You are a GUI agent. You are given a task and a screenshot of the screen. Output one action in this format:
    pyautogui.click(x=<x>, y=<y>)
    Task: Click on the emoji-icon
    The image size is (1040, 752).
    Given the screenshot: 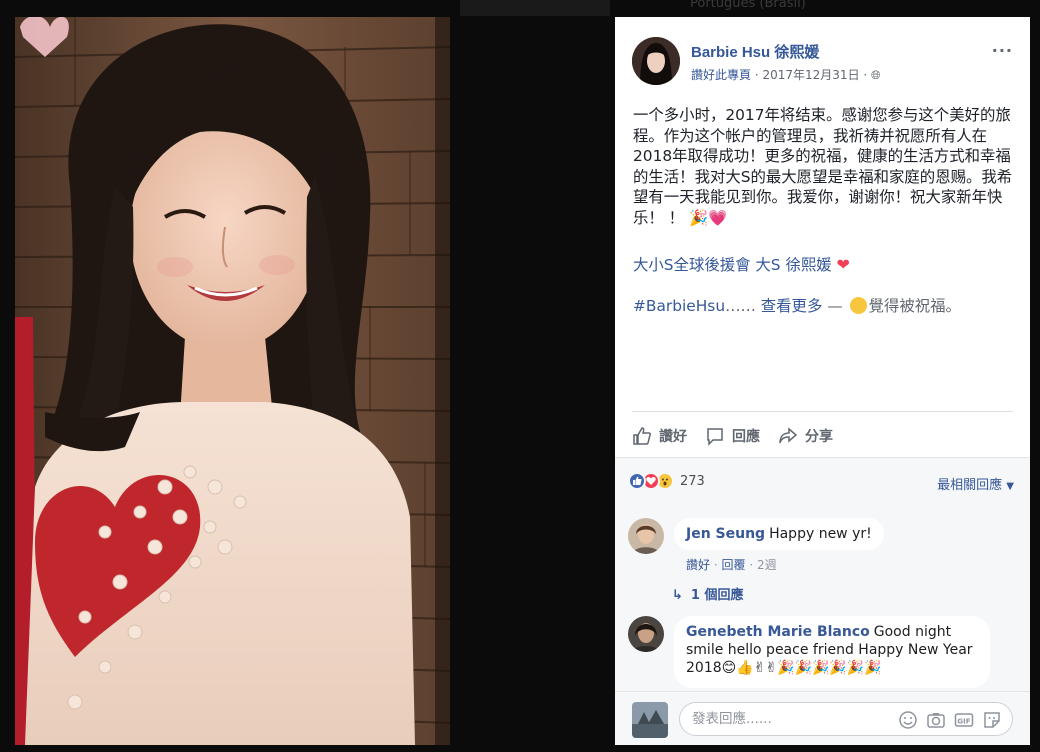 What is the action you would take?
    pyautogui.click(x=908, y=720)
    